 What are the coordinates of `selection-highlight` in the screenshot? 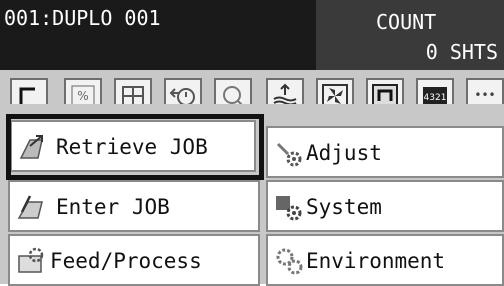 It's located at (135, 147).